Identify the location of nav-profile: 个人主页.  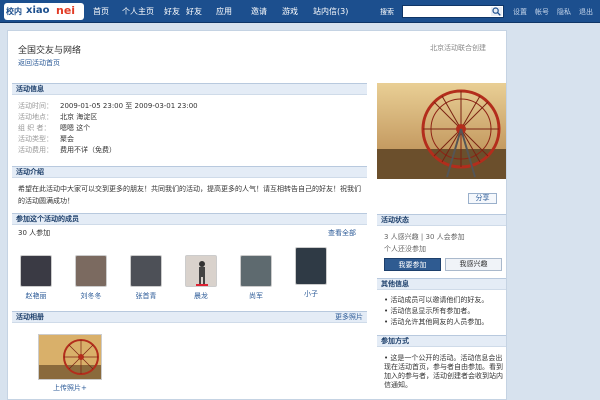
(138, 11).